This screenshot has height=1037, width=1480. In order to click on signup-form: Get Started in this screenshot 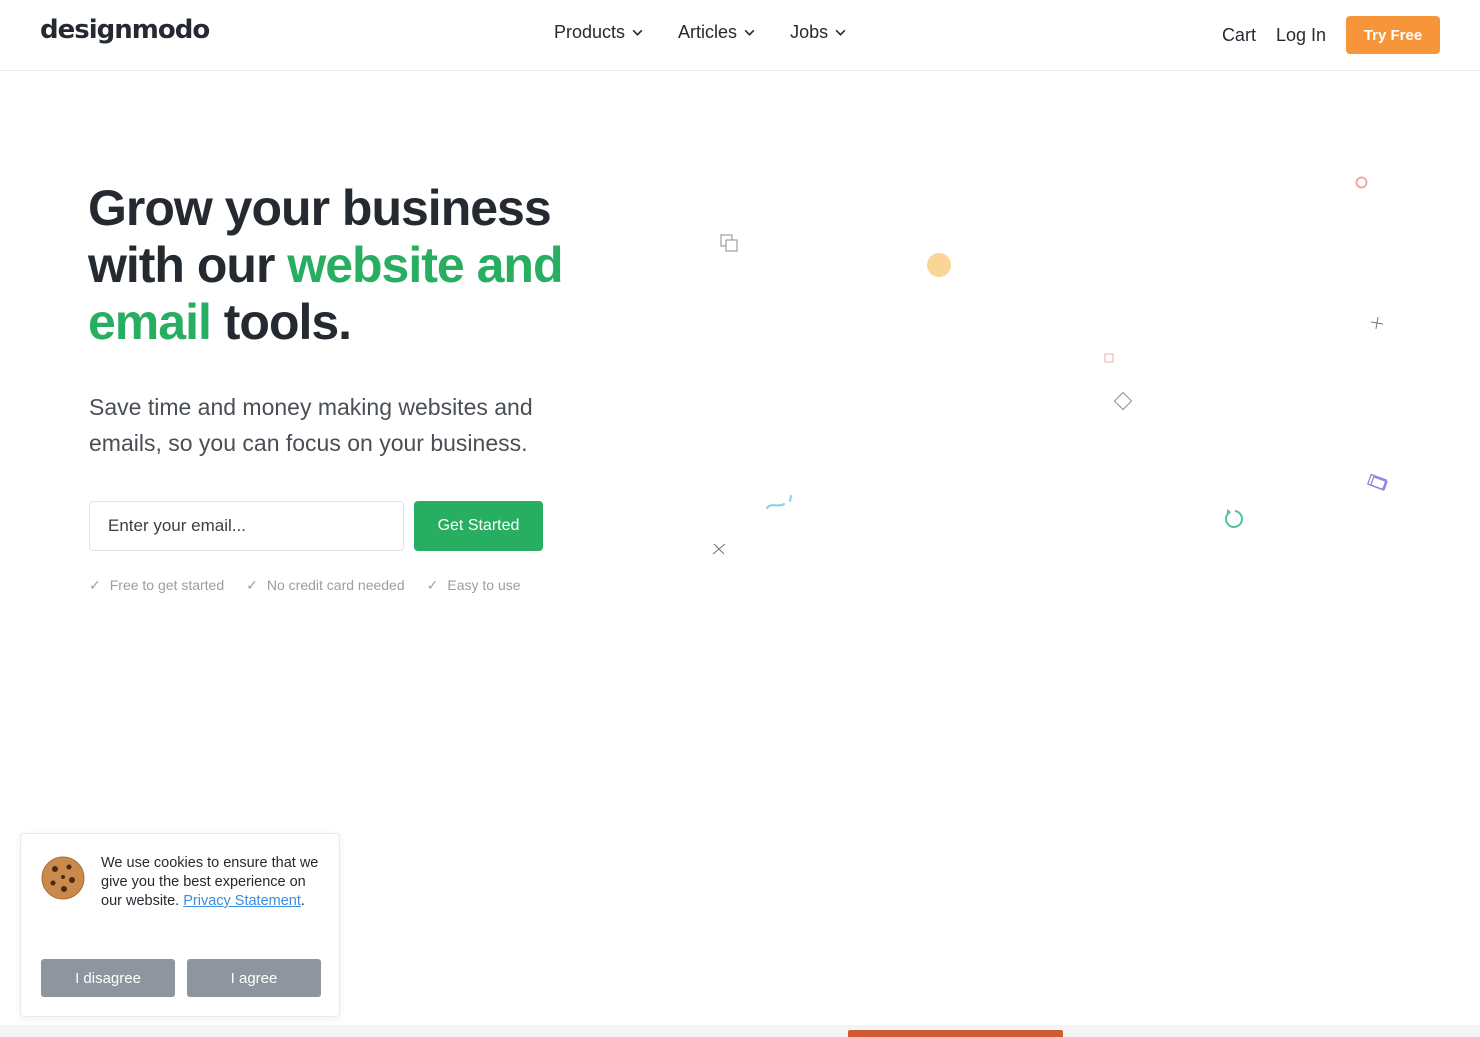, I will do `click(316, 526)`.